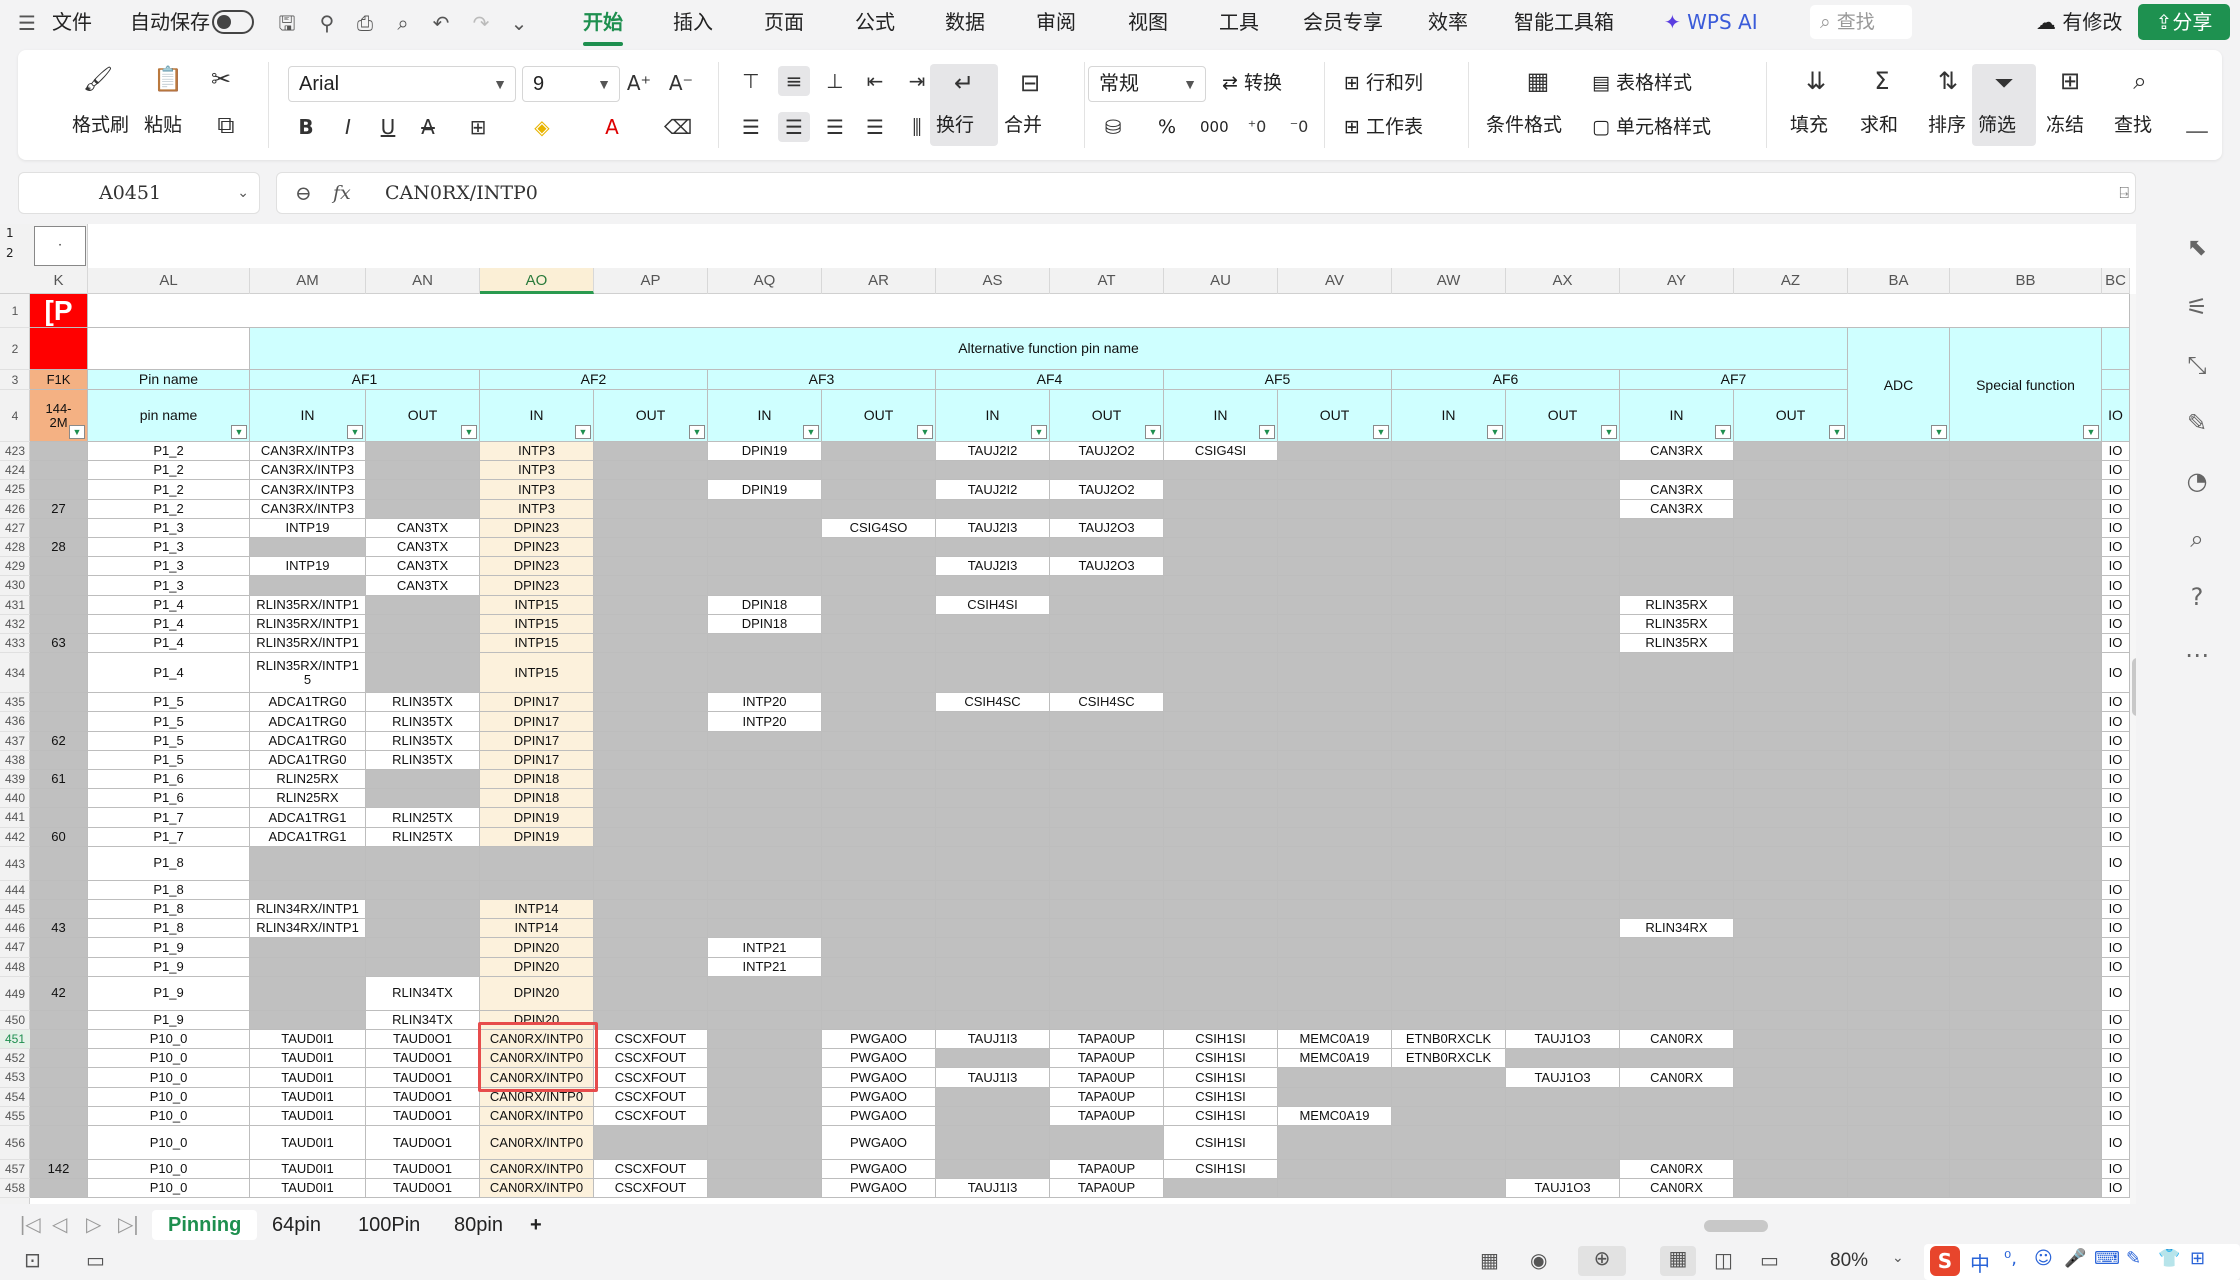 This screenshot has height=1280, width=2240. I want to click on shirt-icon: 👕, so click(2169, 1258).